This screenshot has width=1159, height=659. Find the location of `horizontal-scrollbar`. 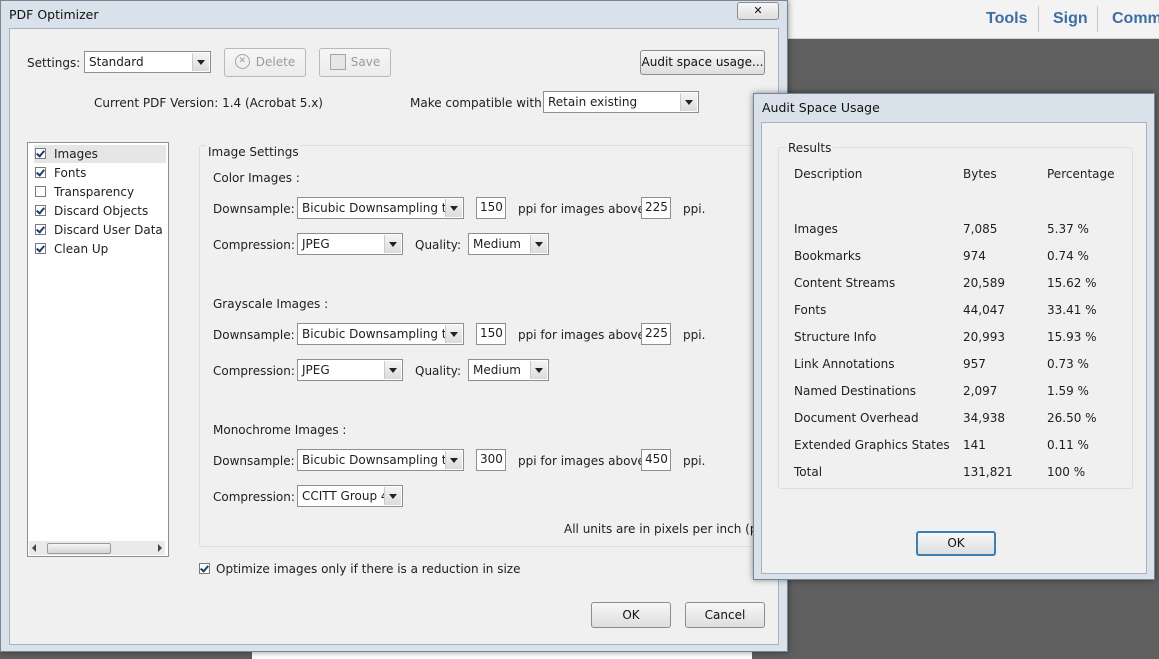

horizontal-scrollbar is located at coordinates (97, 548).